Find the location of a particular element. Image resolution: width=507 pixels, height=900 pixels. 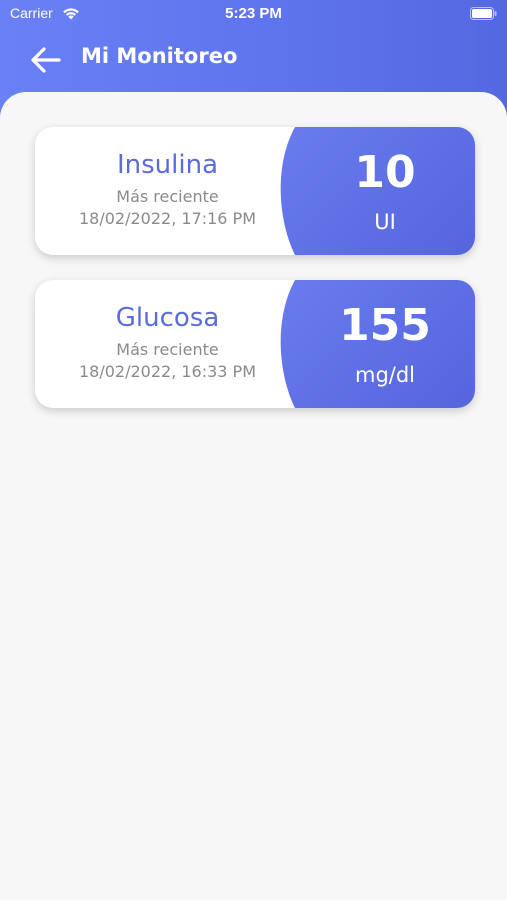

status-bar: Carrier 5:23 PM is located at coordinates (253, 14).